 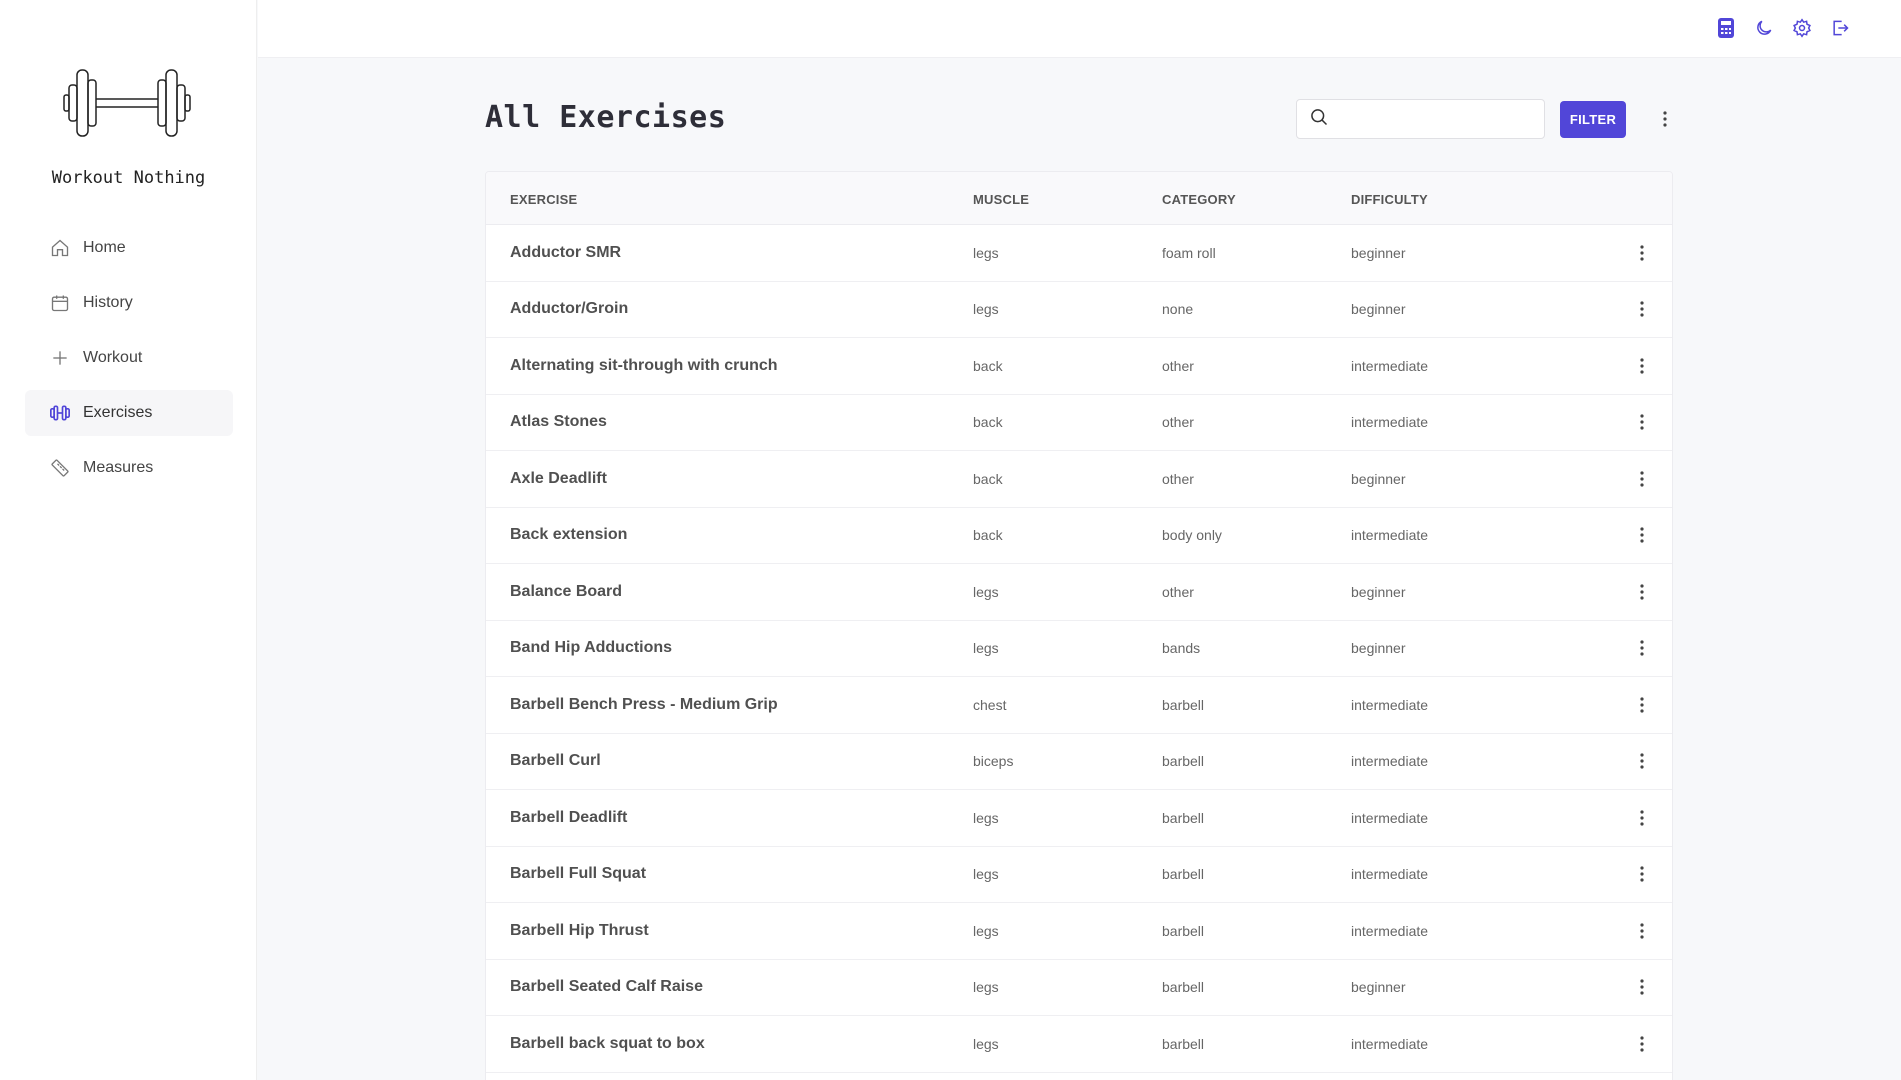 I want to click on plus-icon, so click(x=60, y=358).